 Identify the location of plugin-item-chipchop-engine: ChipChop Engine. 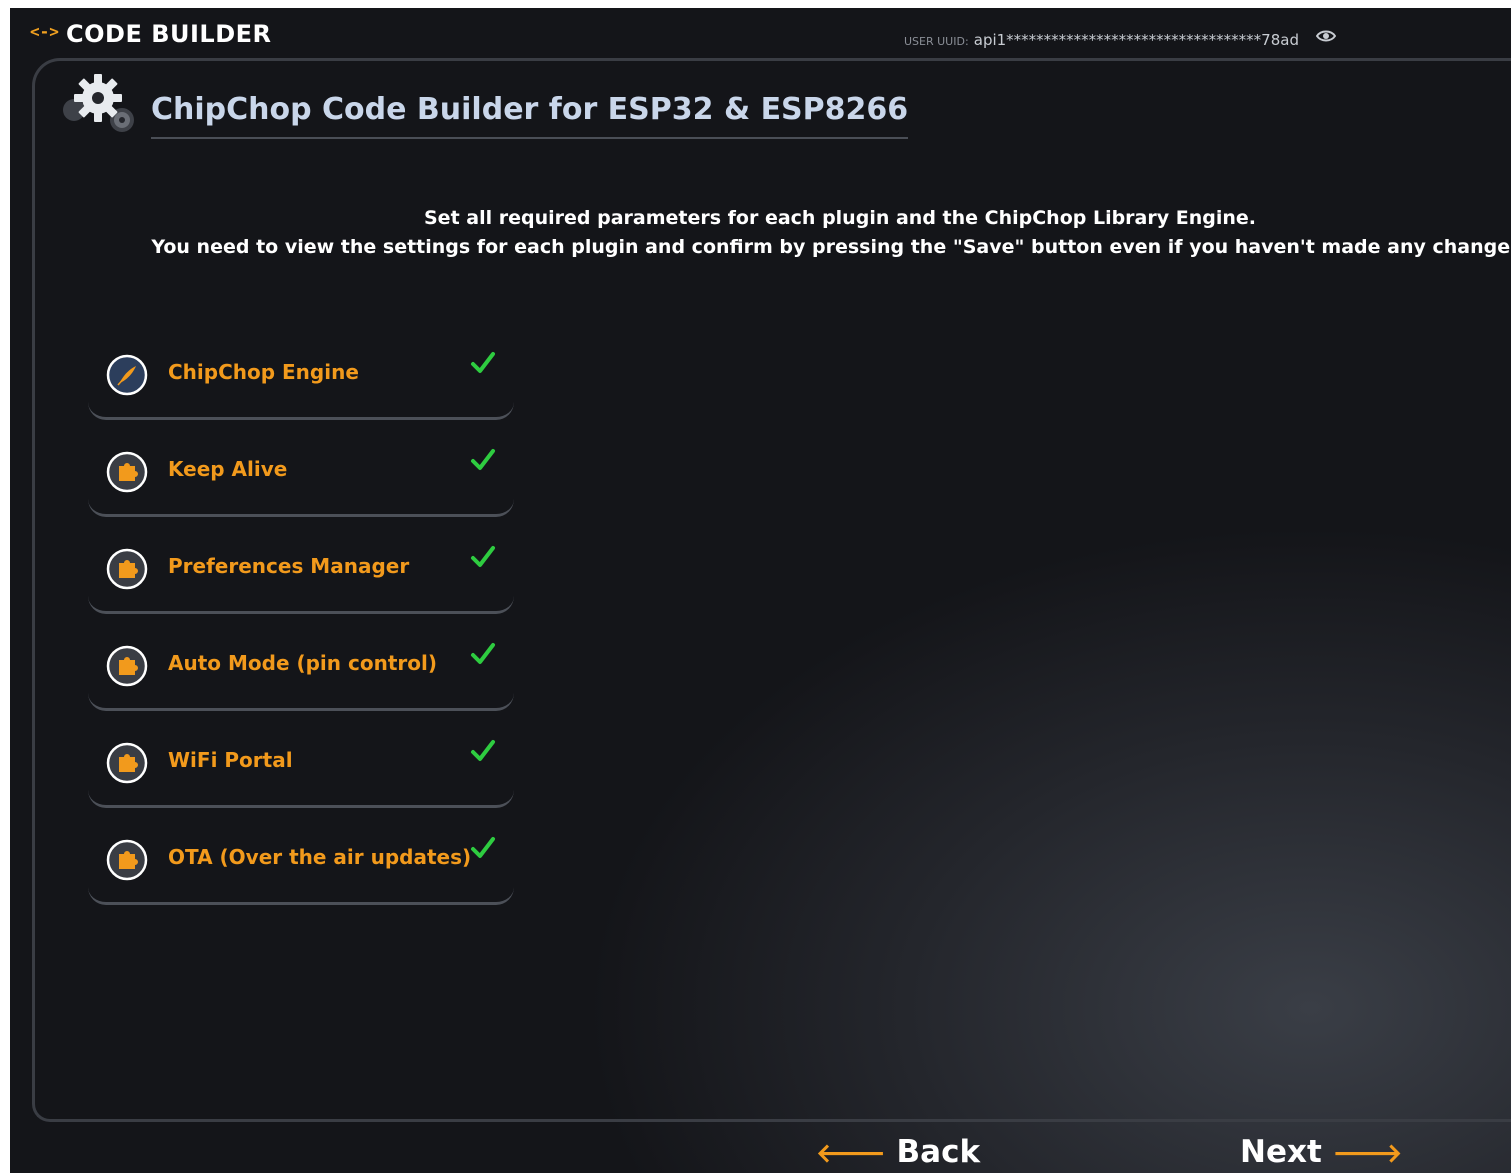
(301, 377).